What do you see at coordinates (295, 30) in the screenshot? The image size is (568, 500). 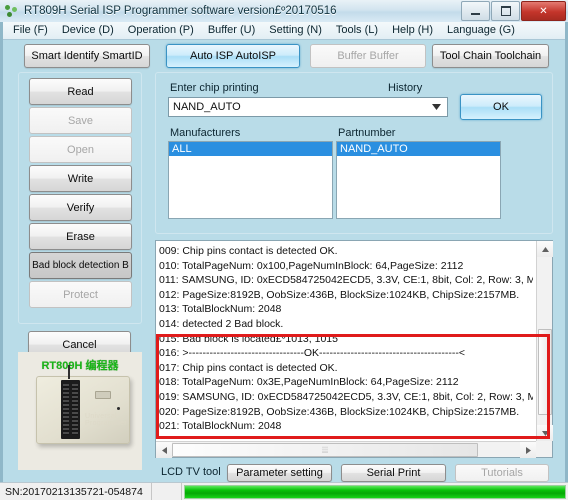 I see `menu-setting: Setting (N)` at bounding box center [295, 30].